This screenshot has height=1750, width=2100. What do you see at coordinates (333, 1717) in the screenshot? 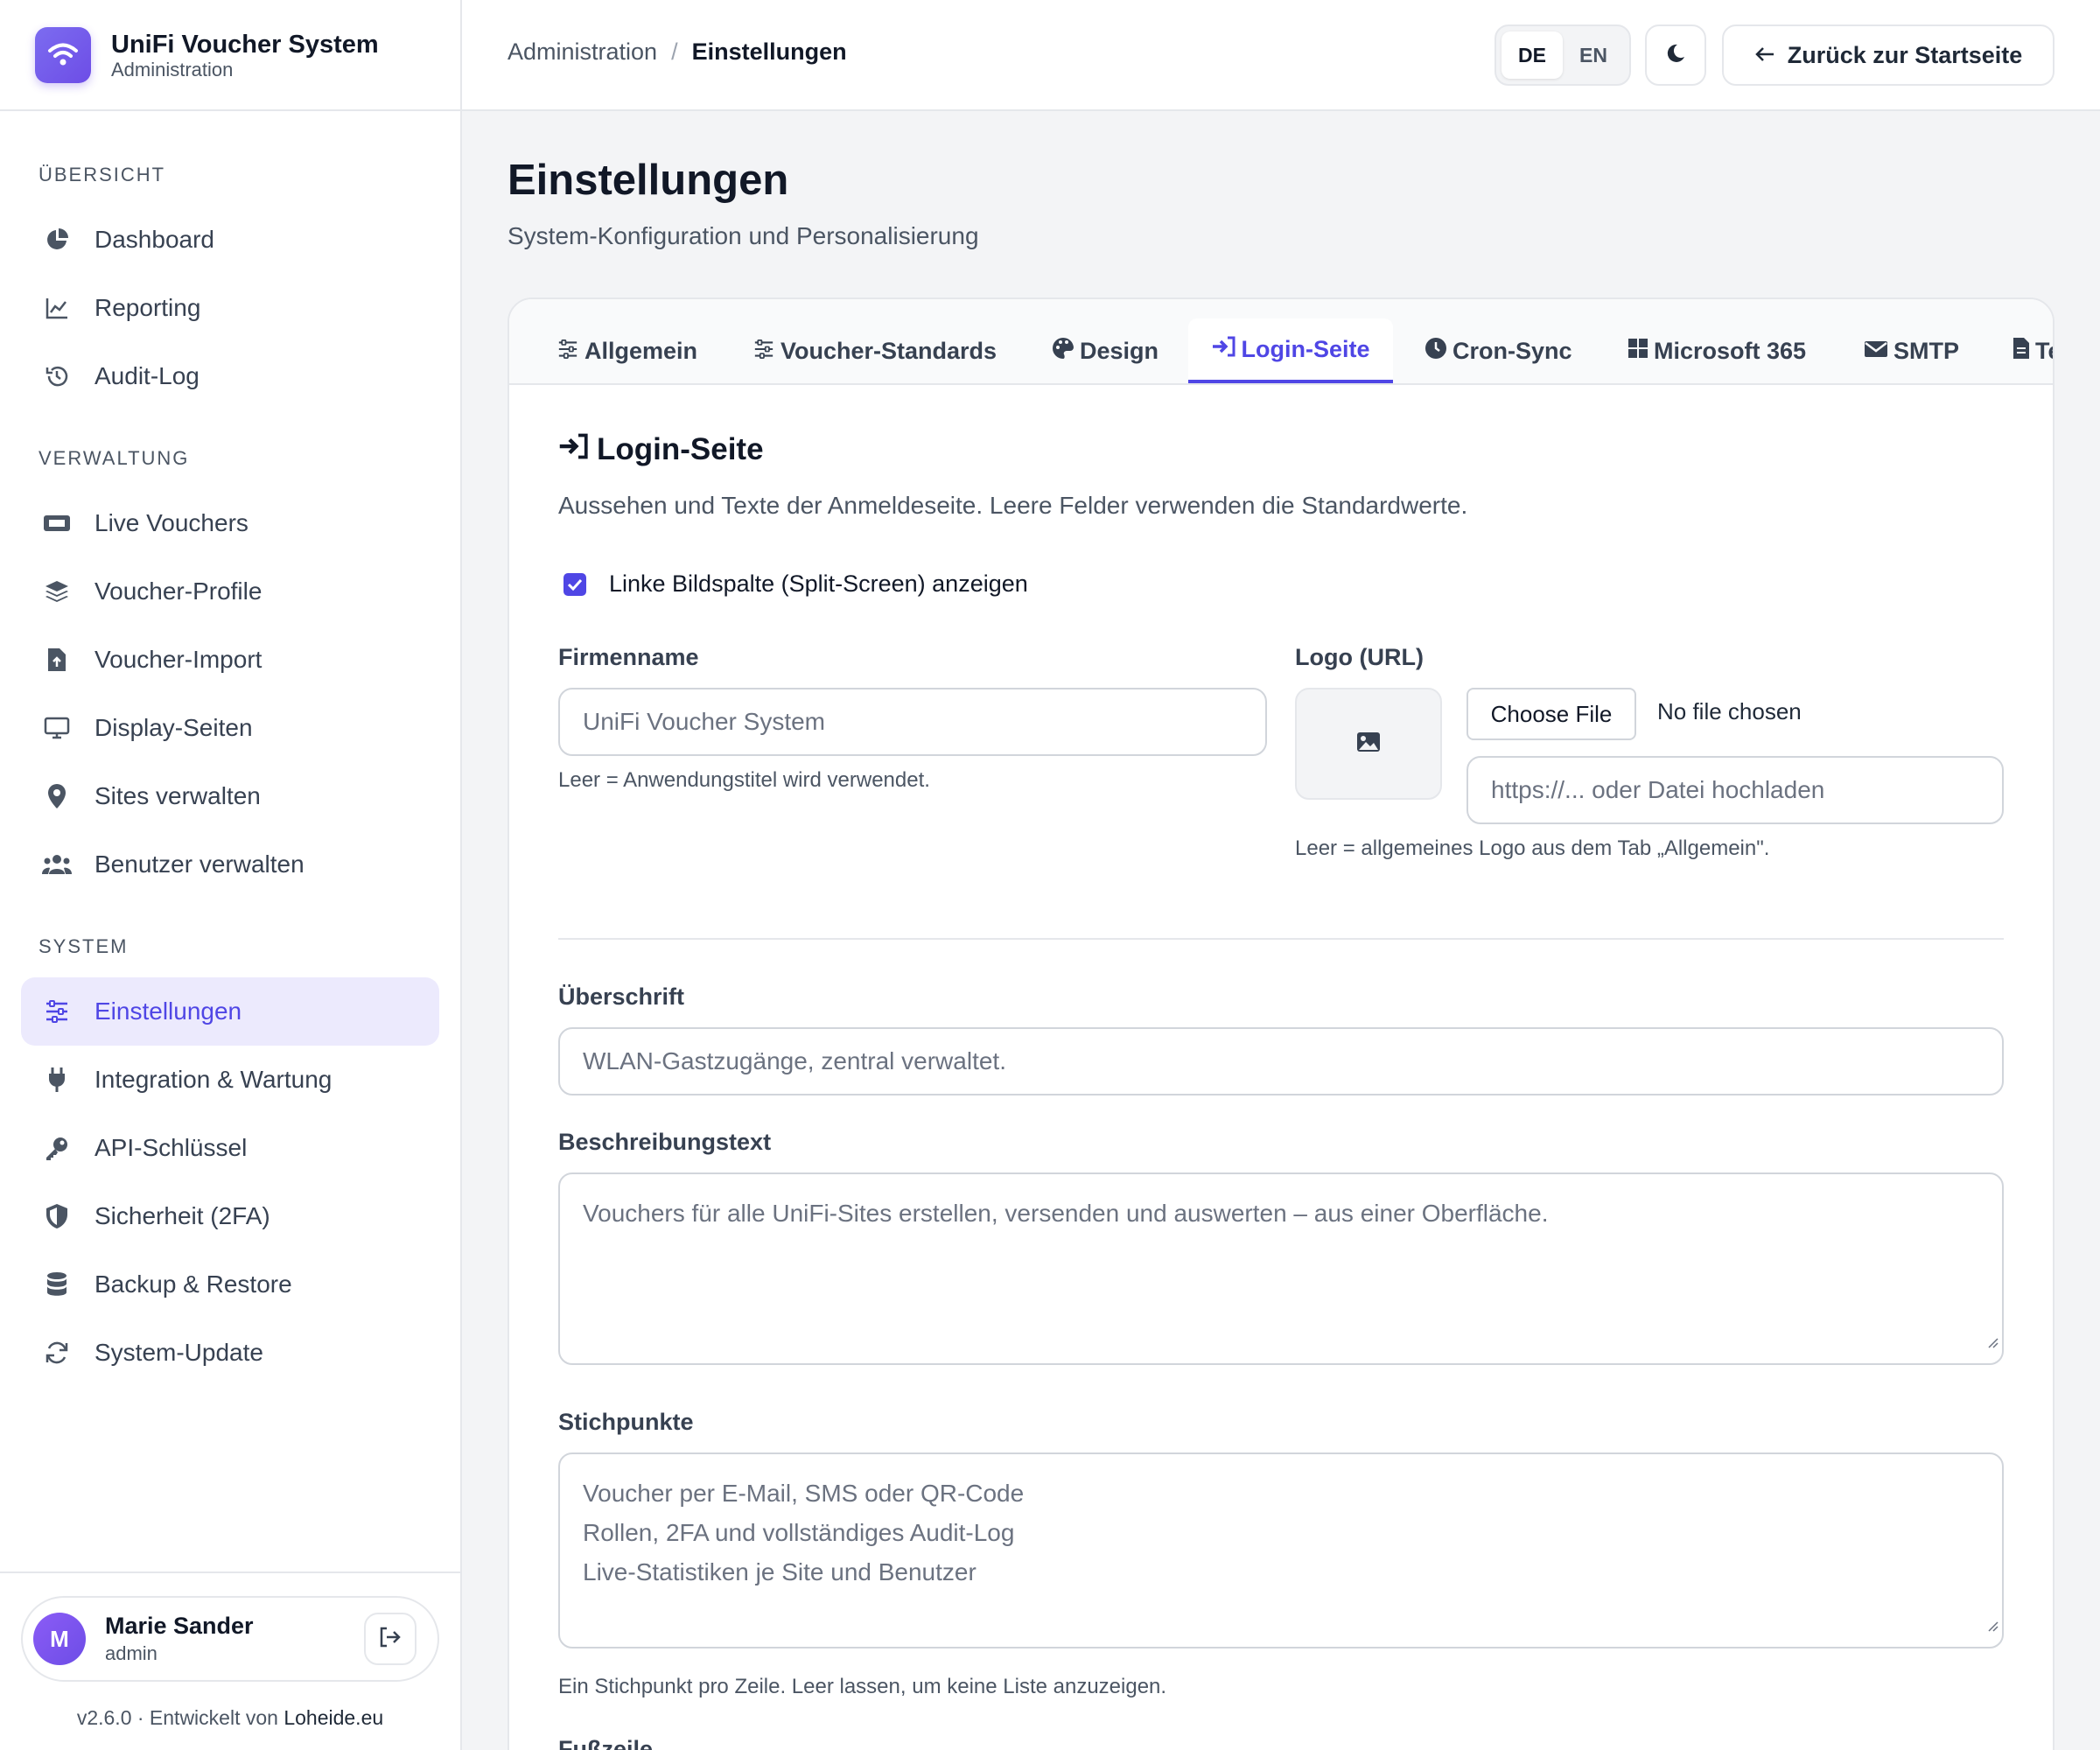
I see `developer-link: Loheide.eu` at bounding box center [333, 1717].